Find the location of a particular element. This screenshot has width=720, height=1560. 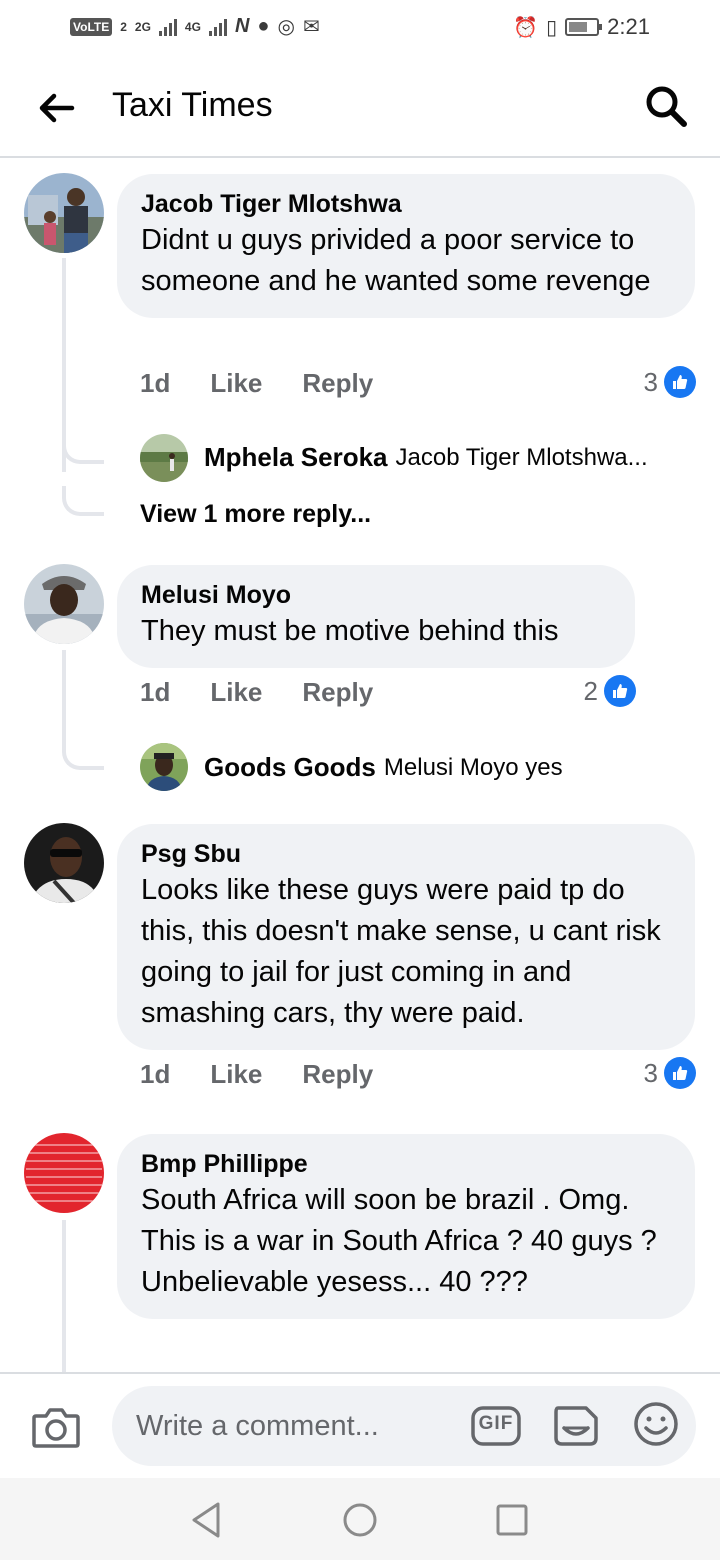

reply-preview: Goods Goods Melusi Moyo yes is located at coordinates (383, 767).